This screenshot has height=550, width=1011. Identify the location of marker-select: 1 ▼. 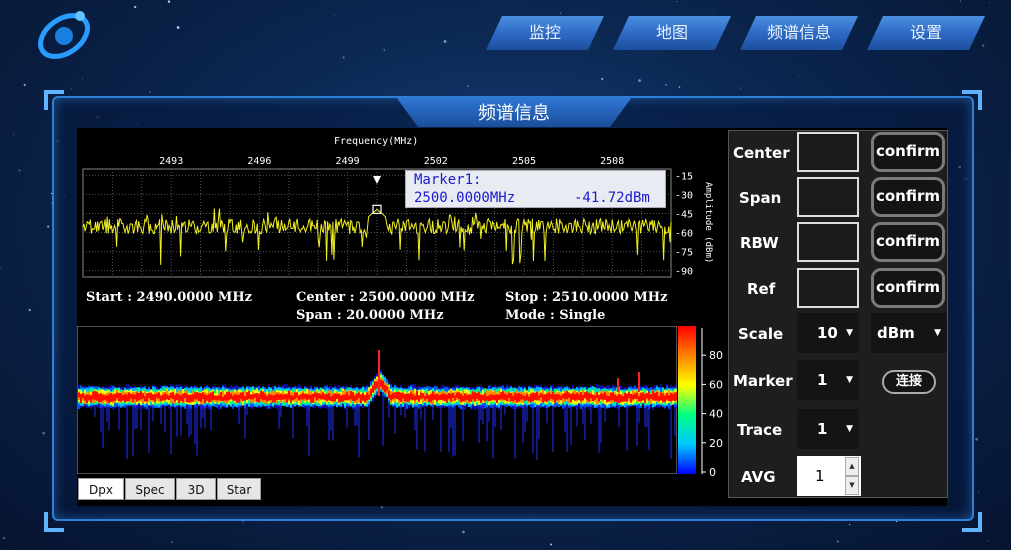
(828, 380).